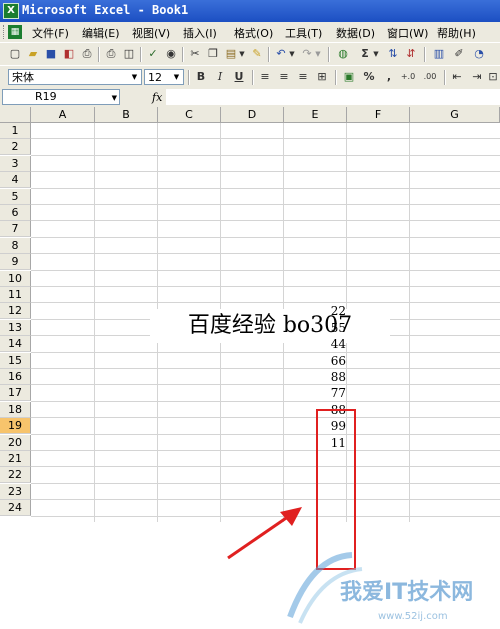  Describe the element at coordinates (455, 115) in the screenshot. I see `column-header-g: G` at that location.